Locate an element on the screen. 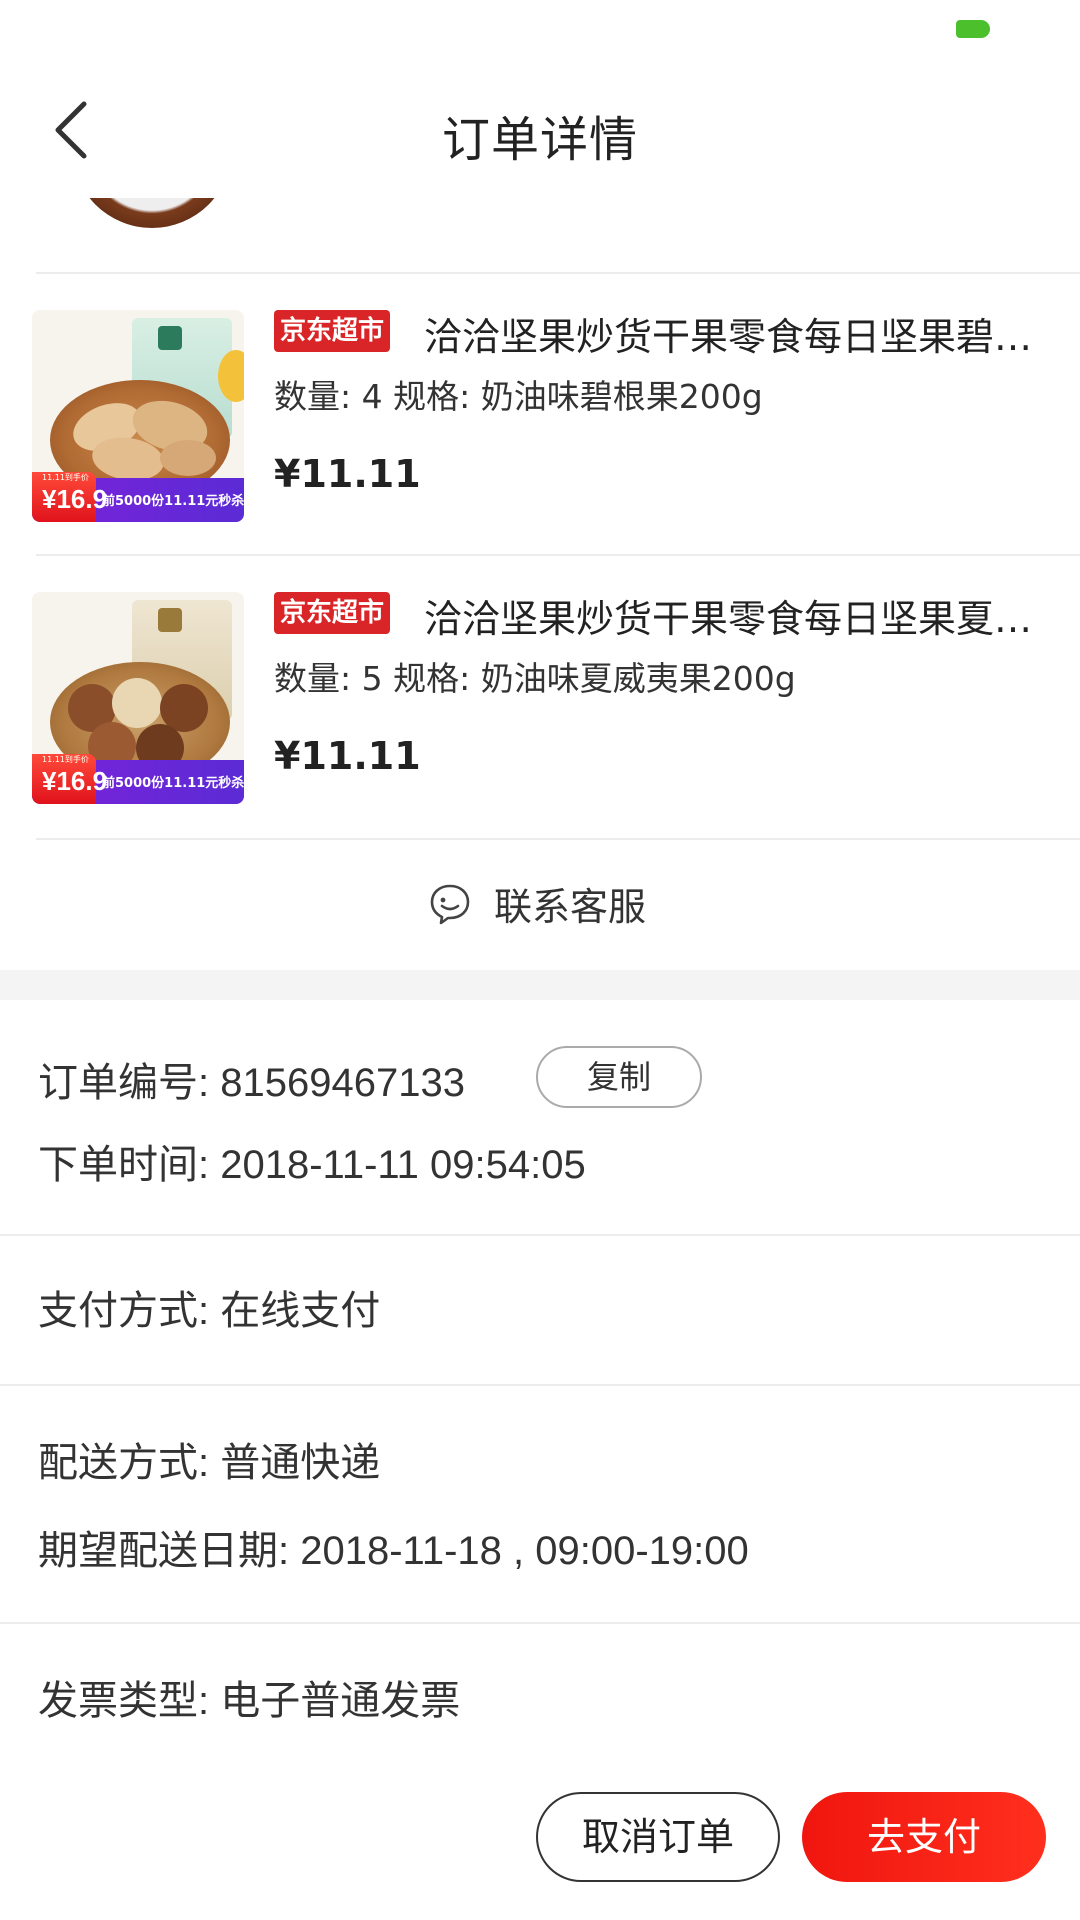 This screenshot has height=1920, width=1080. product-title: 洽洽坚果炒货干果零食每日坚果夏威夷果 is located at coordinates (734, 615).